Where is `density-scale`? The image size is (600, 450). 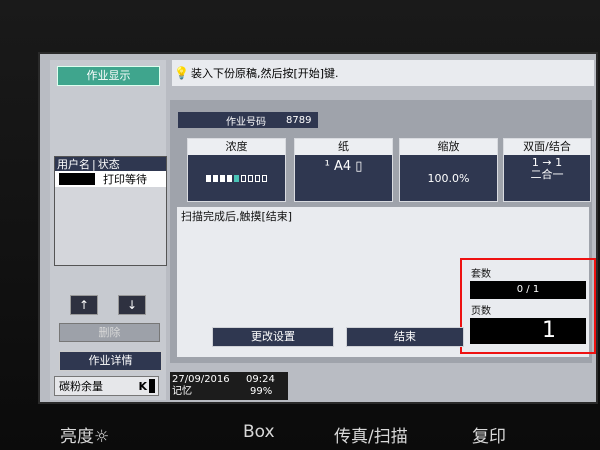 density-scale is located at coordinates (236, 178).